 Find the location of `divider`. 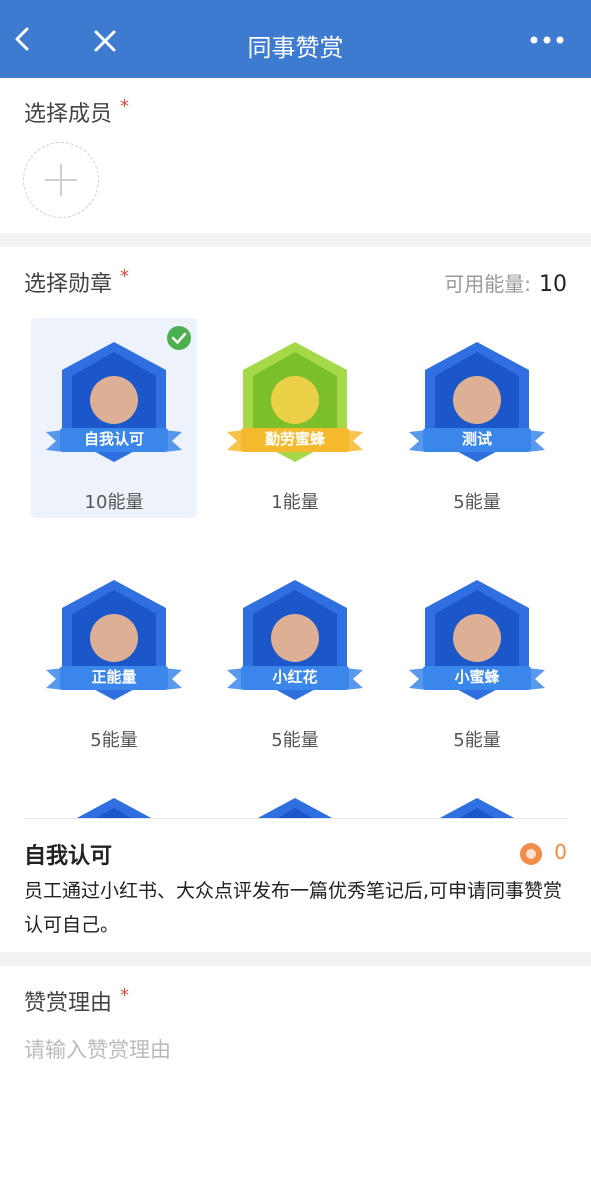

divider is located at coordinates (295, 818).